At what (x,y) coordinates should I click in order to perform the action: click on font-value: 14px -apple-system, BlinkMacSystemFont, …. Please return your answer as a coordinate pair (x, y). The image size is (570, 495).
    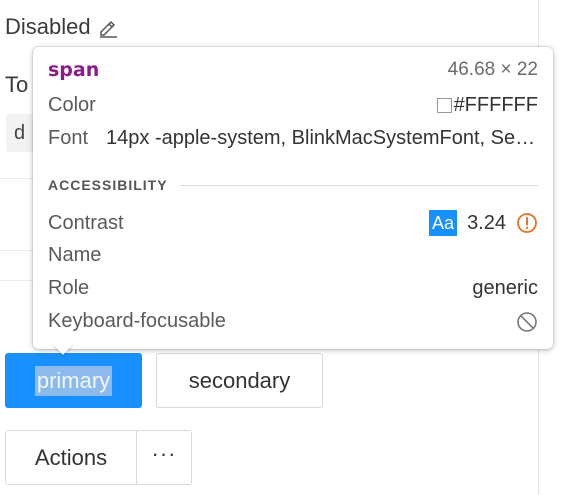
    Looking at the image, I should click on (322, 138).